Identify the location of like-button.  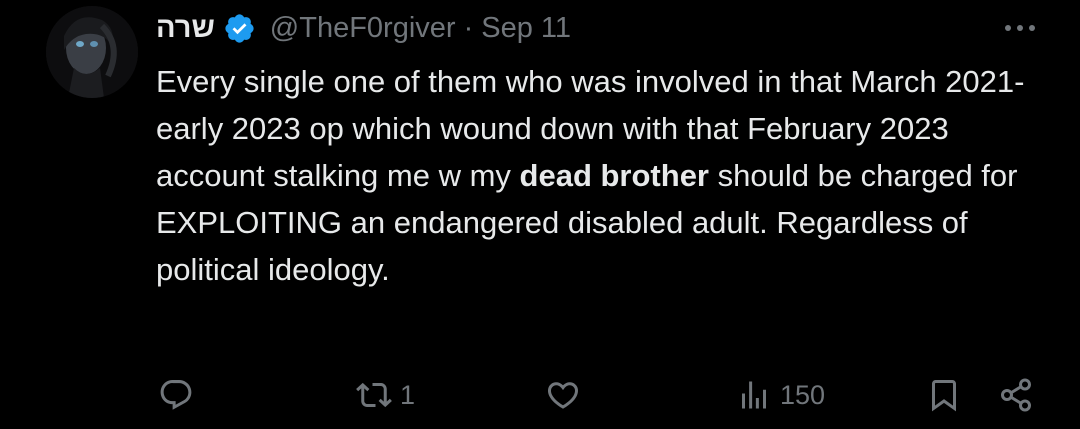
(567, 395).